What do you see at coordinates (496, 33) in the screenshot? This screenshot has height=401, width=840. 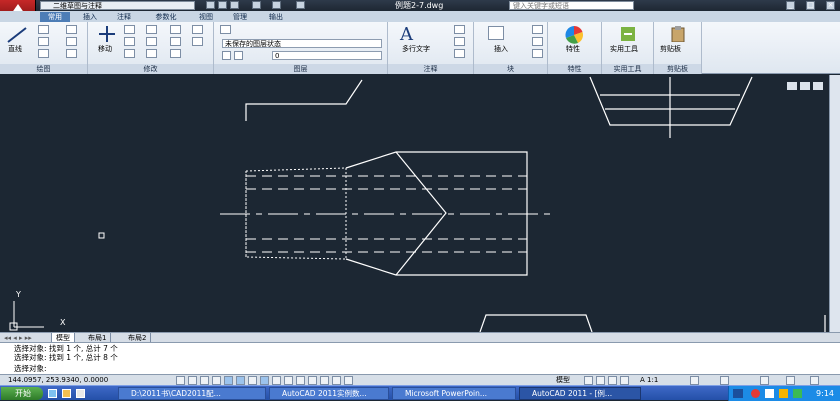 I see `insert-block-icon` at bounding box center [496, 33].